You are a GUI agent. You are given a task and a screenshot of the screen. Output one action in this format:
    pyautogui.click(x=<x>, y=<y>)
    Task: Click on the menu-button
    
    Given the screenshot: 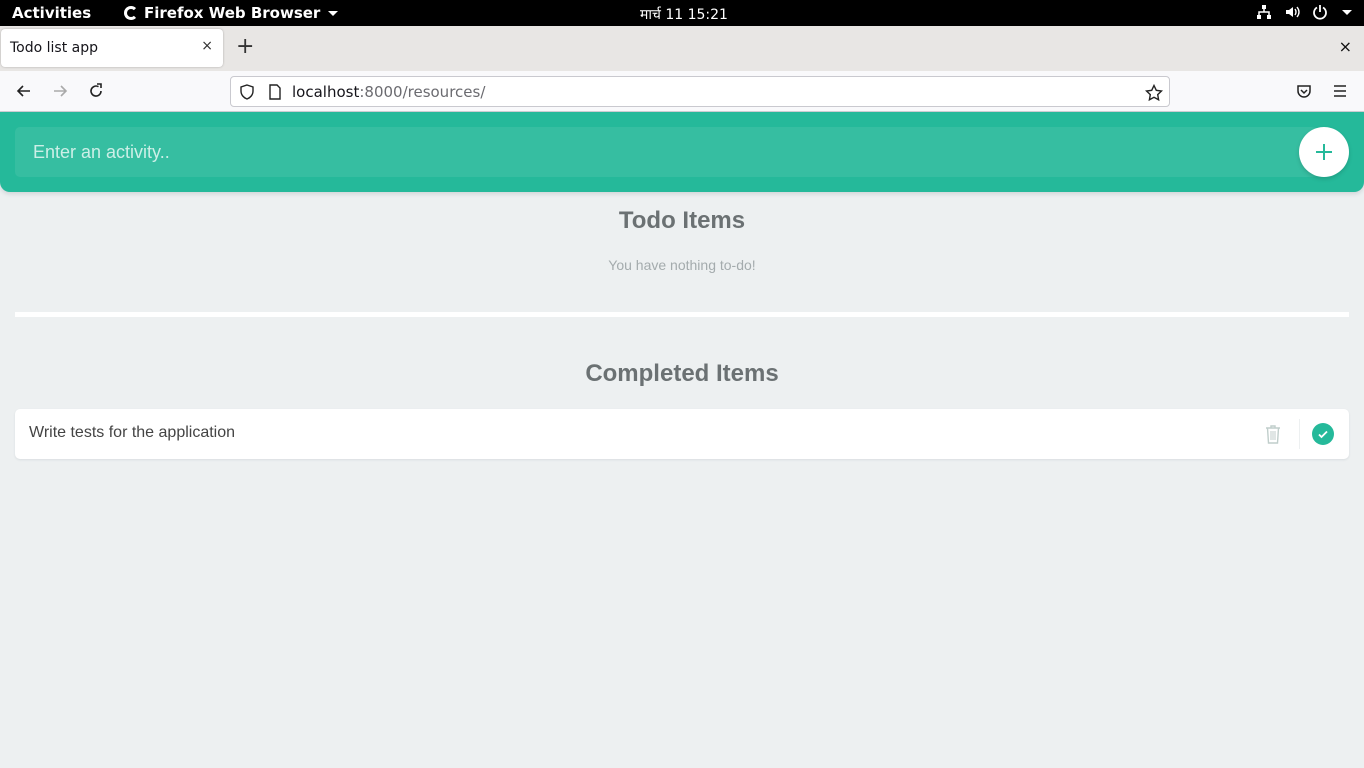 What is the action you would take?
    pyautogui.click(x=1340, y=91)
    